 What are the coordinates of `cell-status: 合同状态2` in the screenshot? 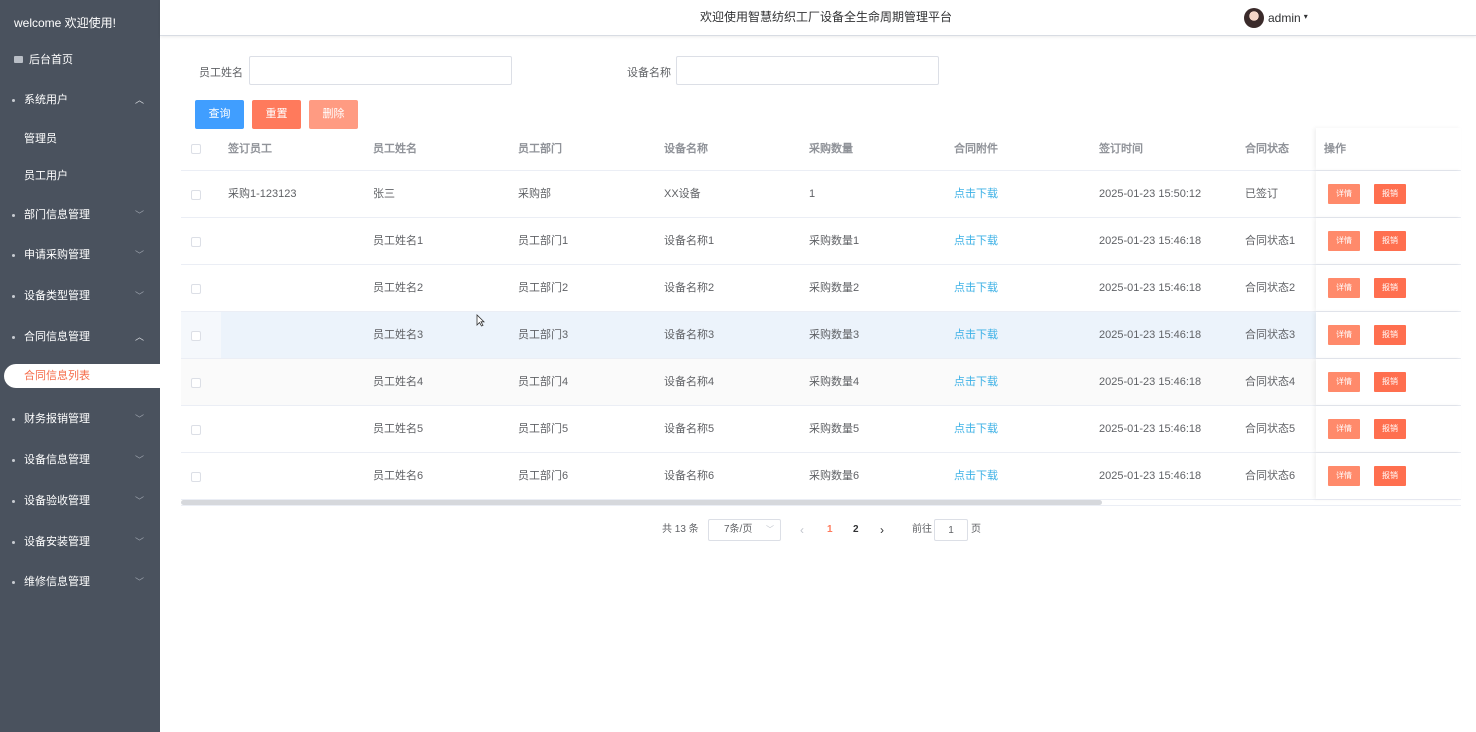 It's located at (1270, 288).